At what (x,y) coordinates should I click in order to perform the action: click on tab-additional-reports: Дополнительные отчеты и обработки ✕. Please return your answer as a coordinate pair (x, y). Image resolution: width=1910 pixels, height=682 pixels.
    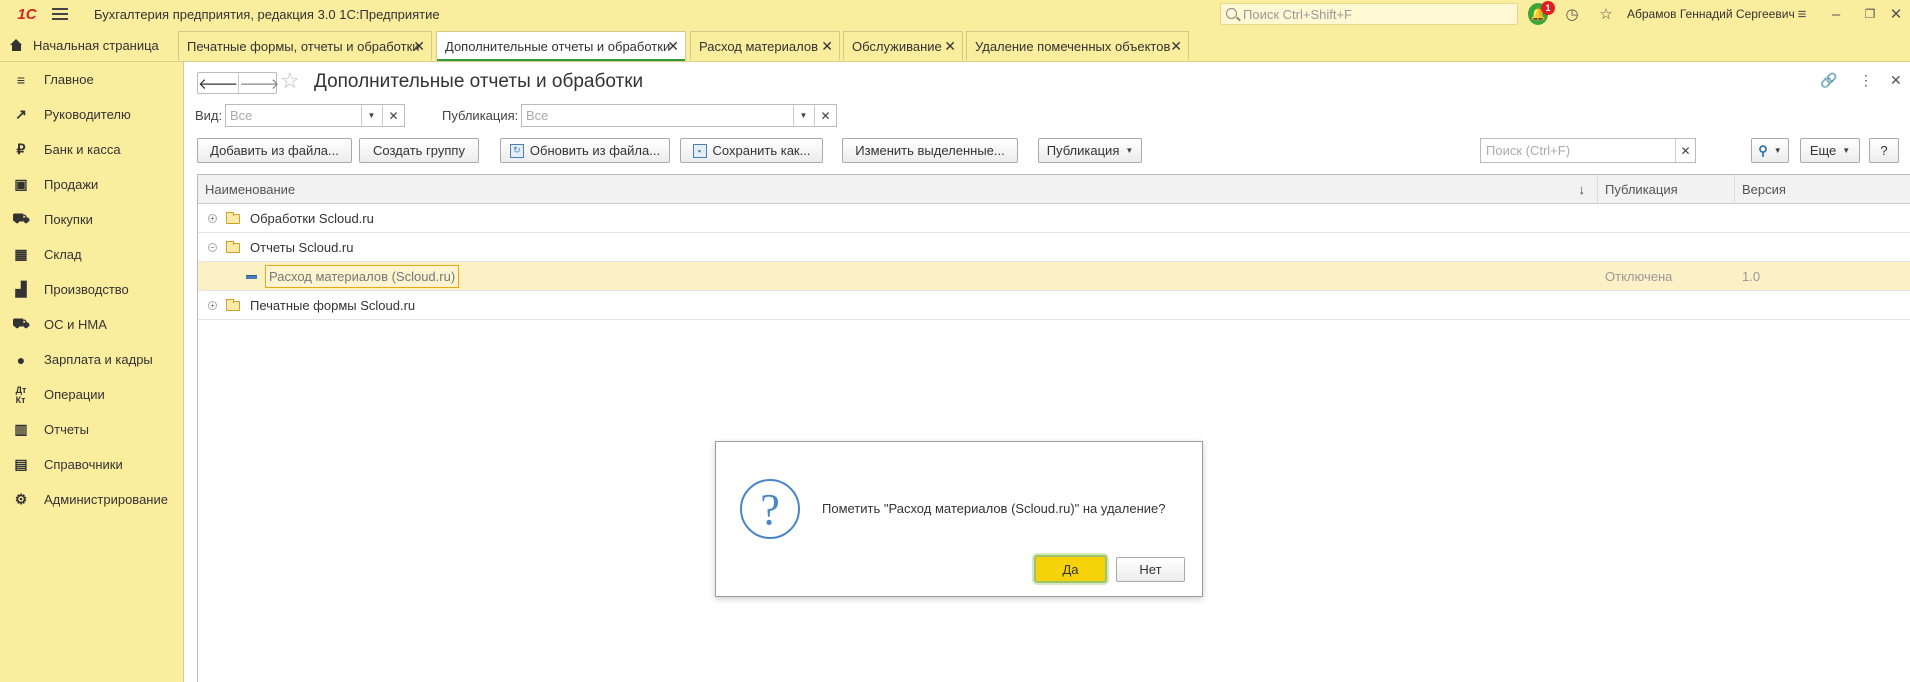
    Looking at the image, I should click on (561, 46).